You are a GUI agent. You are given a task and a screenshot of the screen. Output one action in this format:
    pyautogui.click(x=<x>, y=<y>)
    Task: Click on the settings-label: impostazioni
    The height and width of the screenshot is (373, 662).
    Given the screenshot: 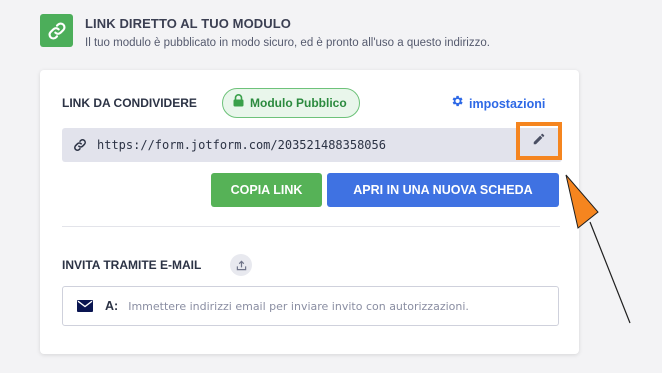 What is the action you would take?
    pyautogui.click(x=507, y=103)
    